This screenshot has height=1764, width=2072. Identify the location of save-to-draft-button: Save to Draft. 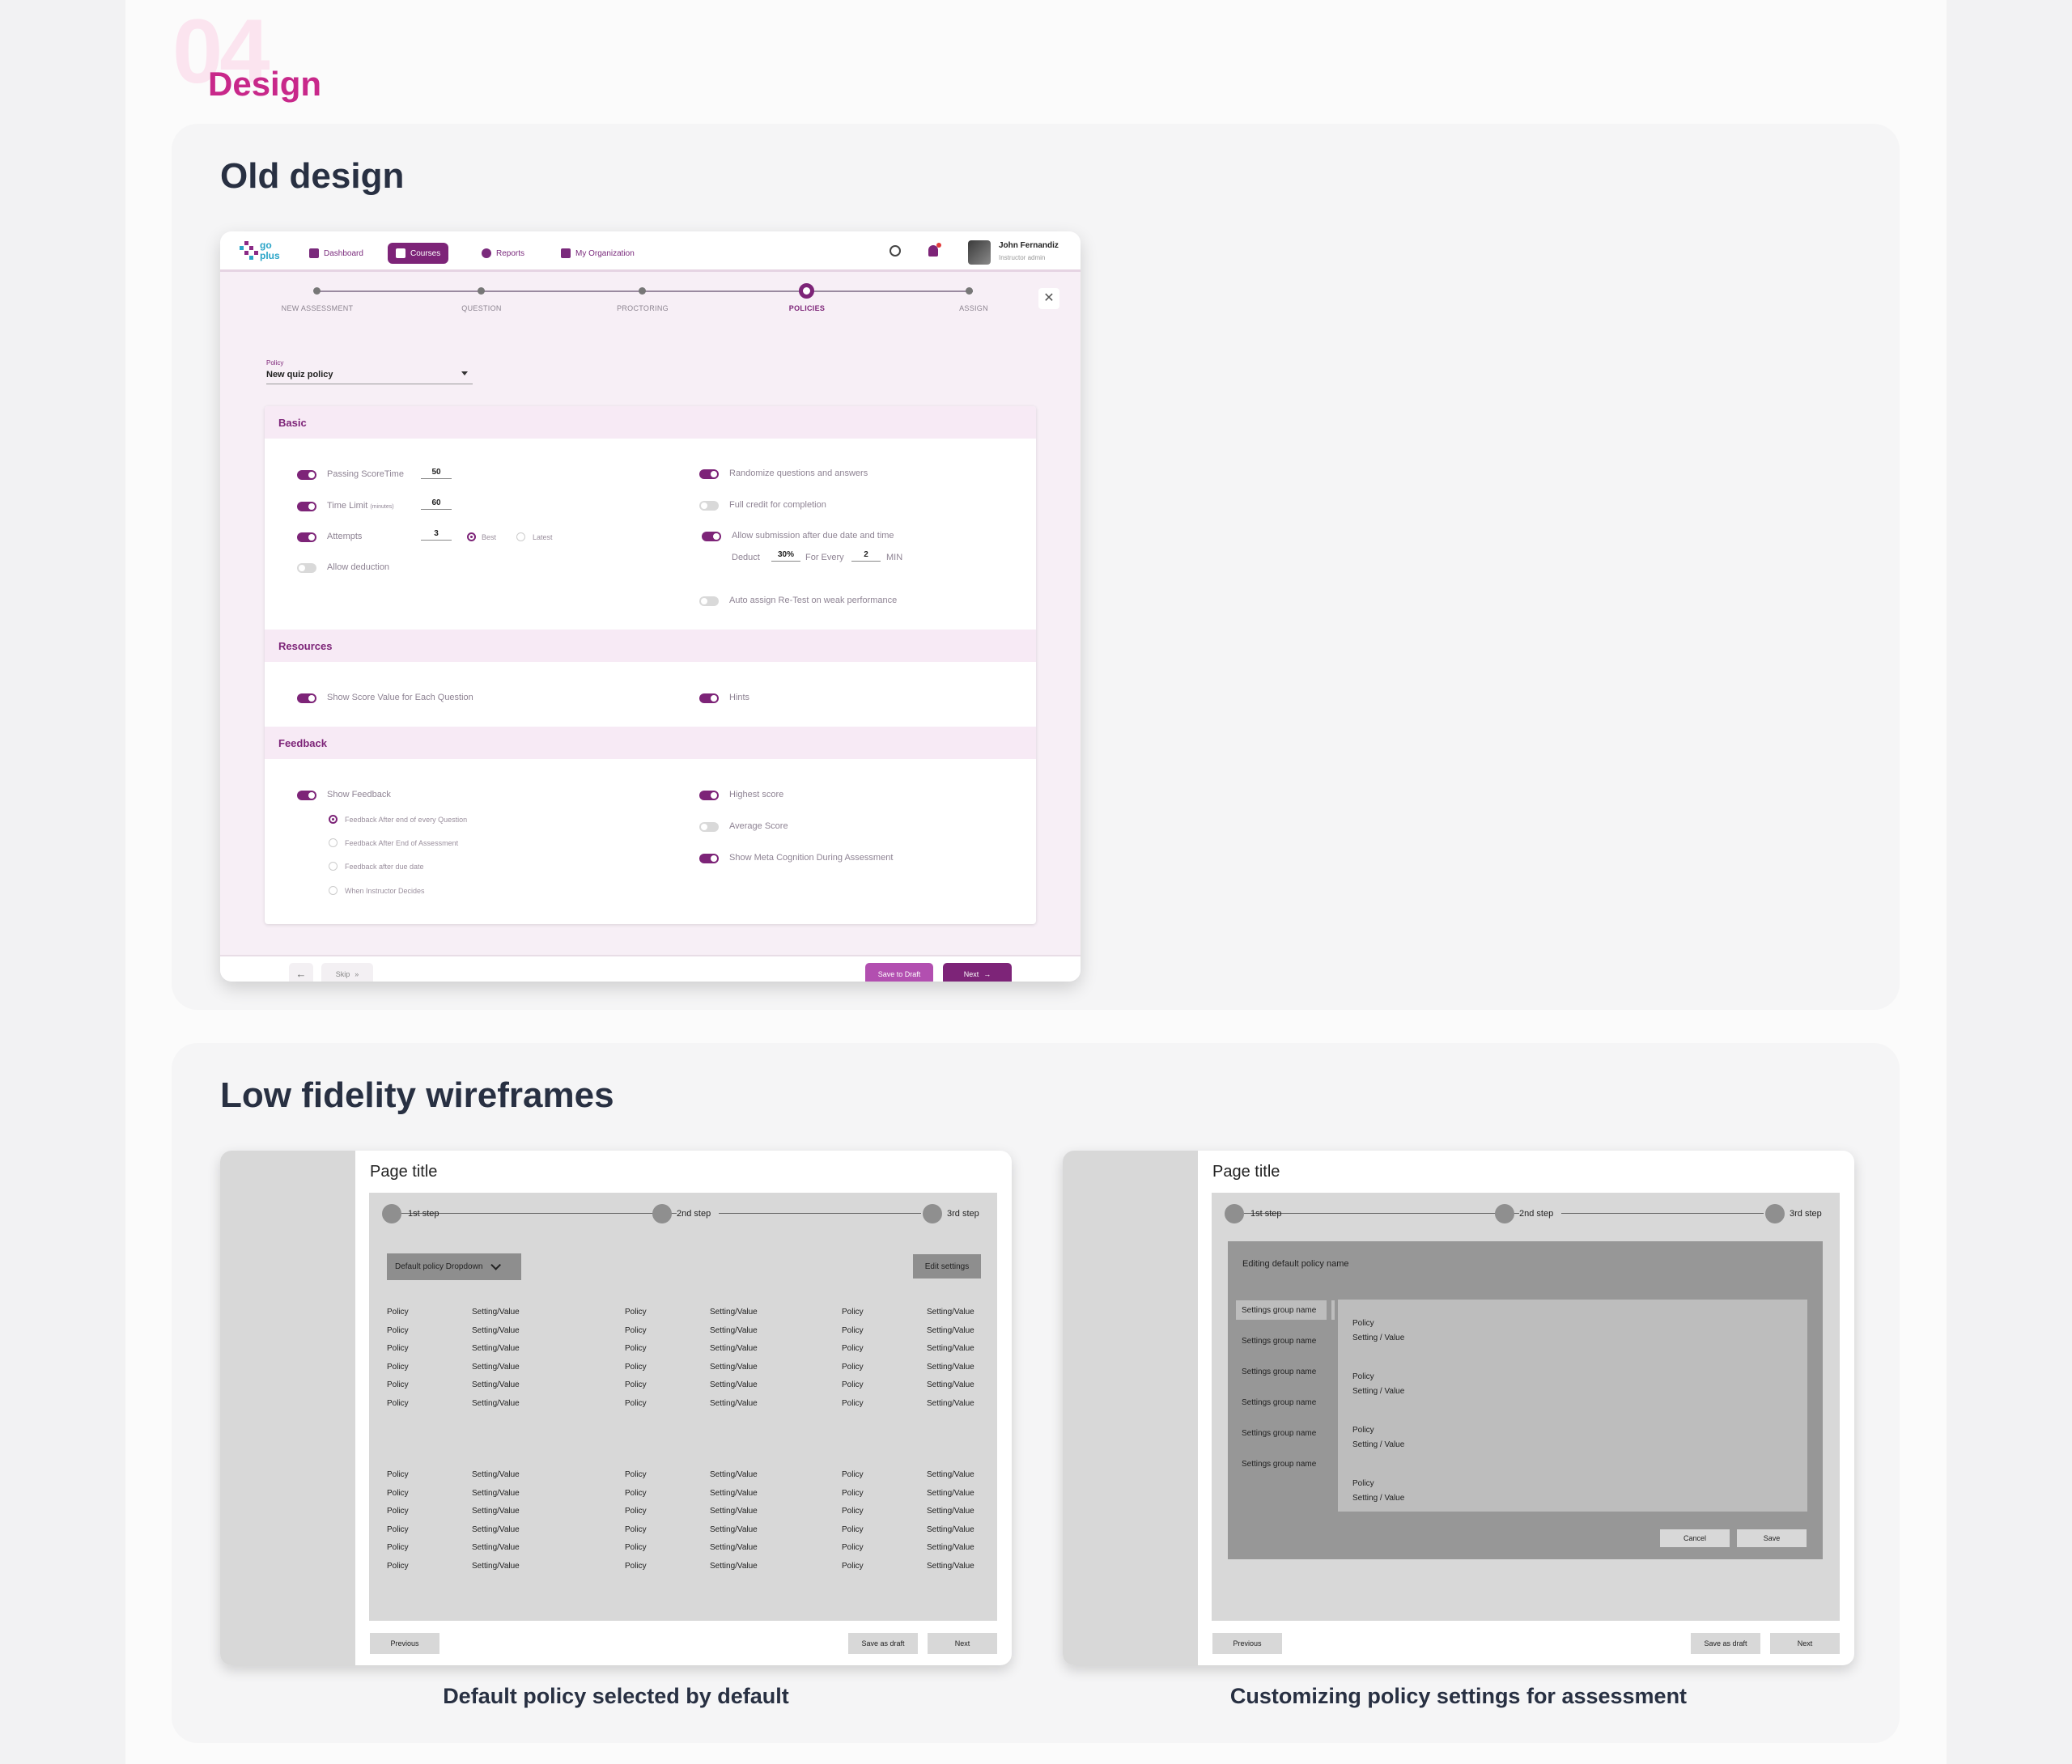
(899, 972).